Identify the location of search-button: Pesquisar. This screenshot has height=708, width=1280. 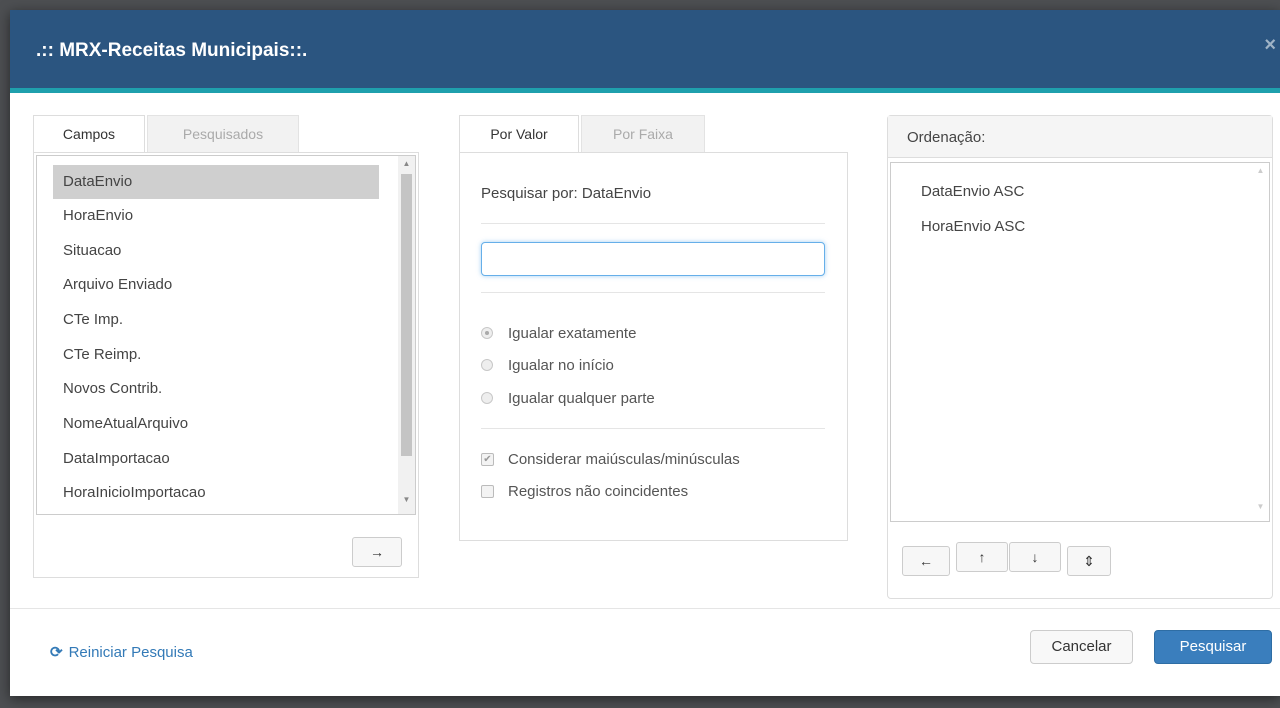
(1213, 647).